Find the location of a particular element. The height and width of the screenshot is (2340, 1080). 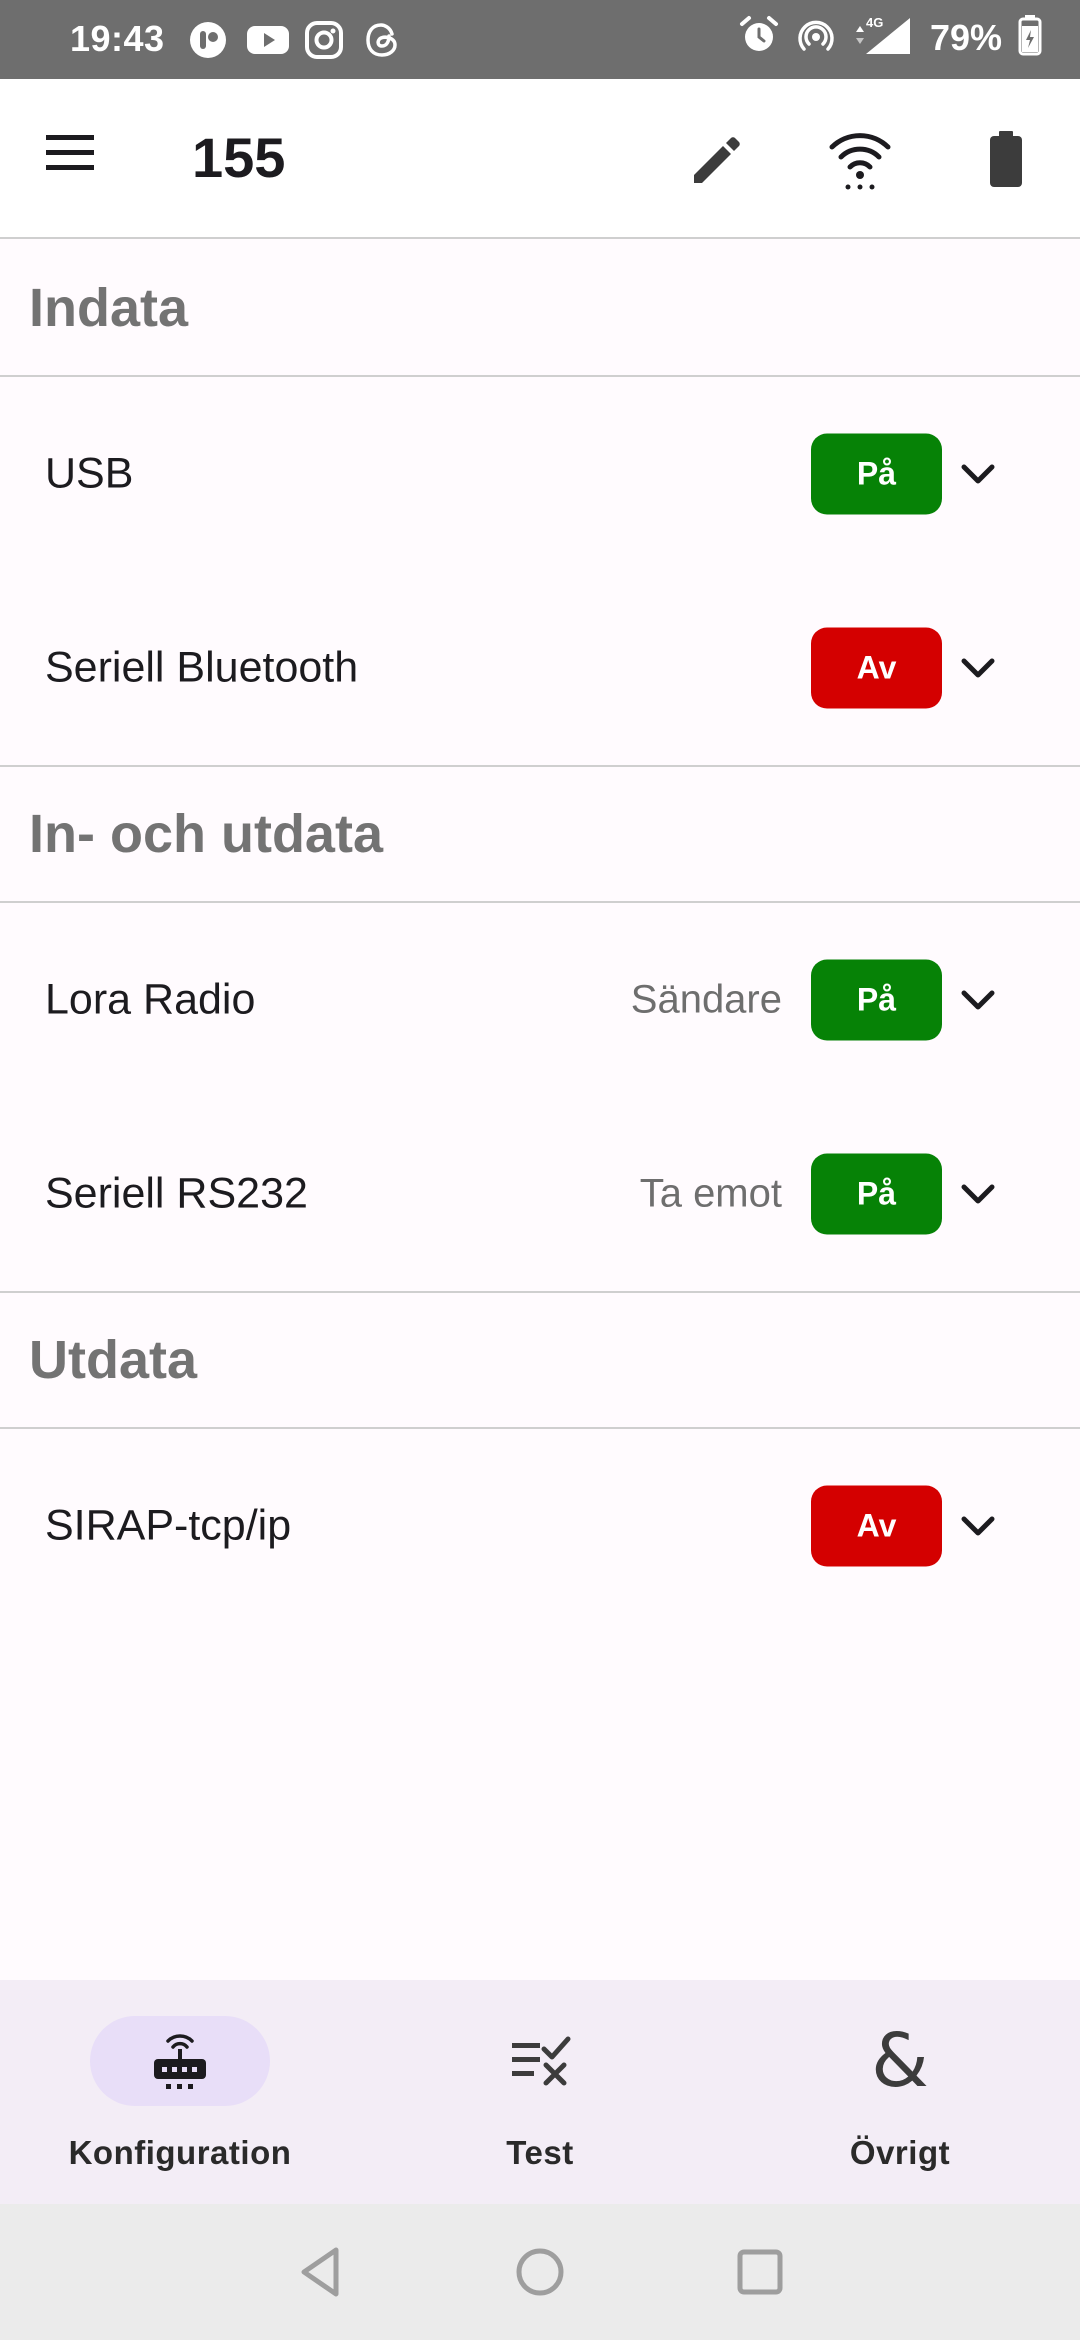

edit-icon is located at coordinates (714, 159).